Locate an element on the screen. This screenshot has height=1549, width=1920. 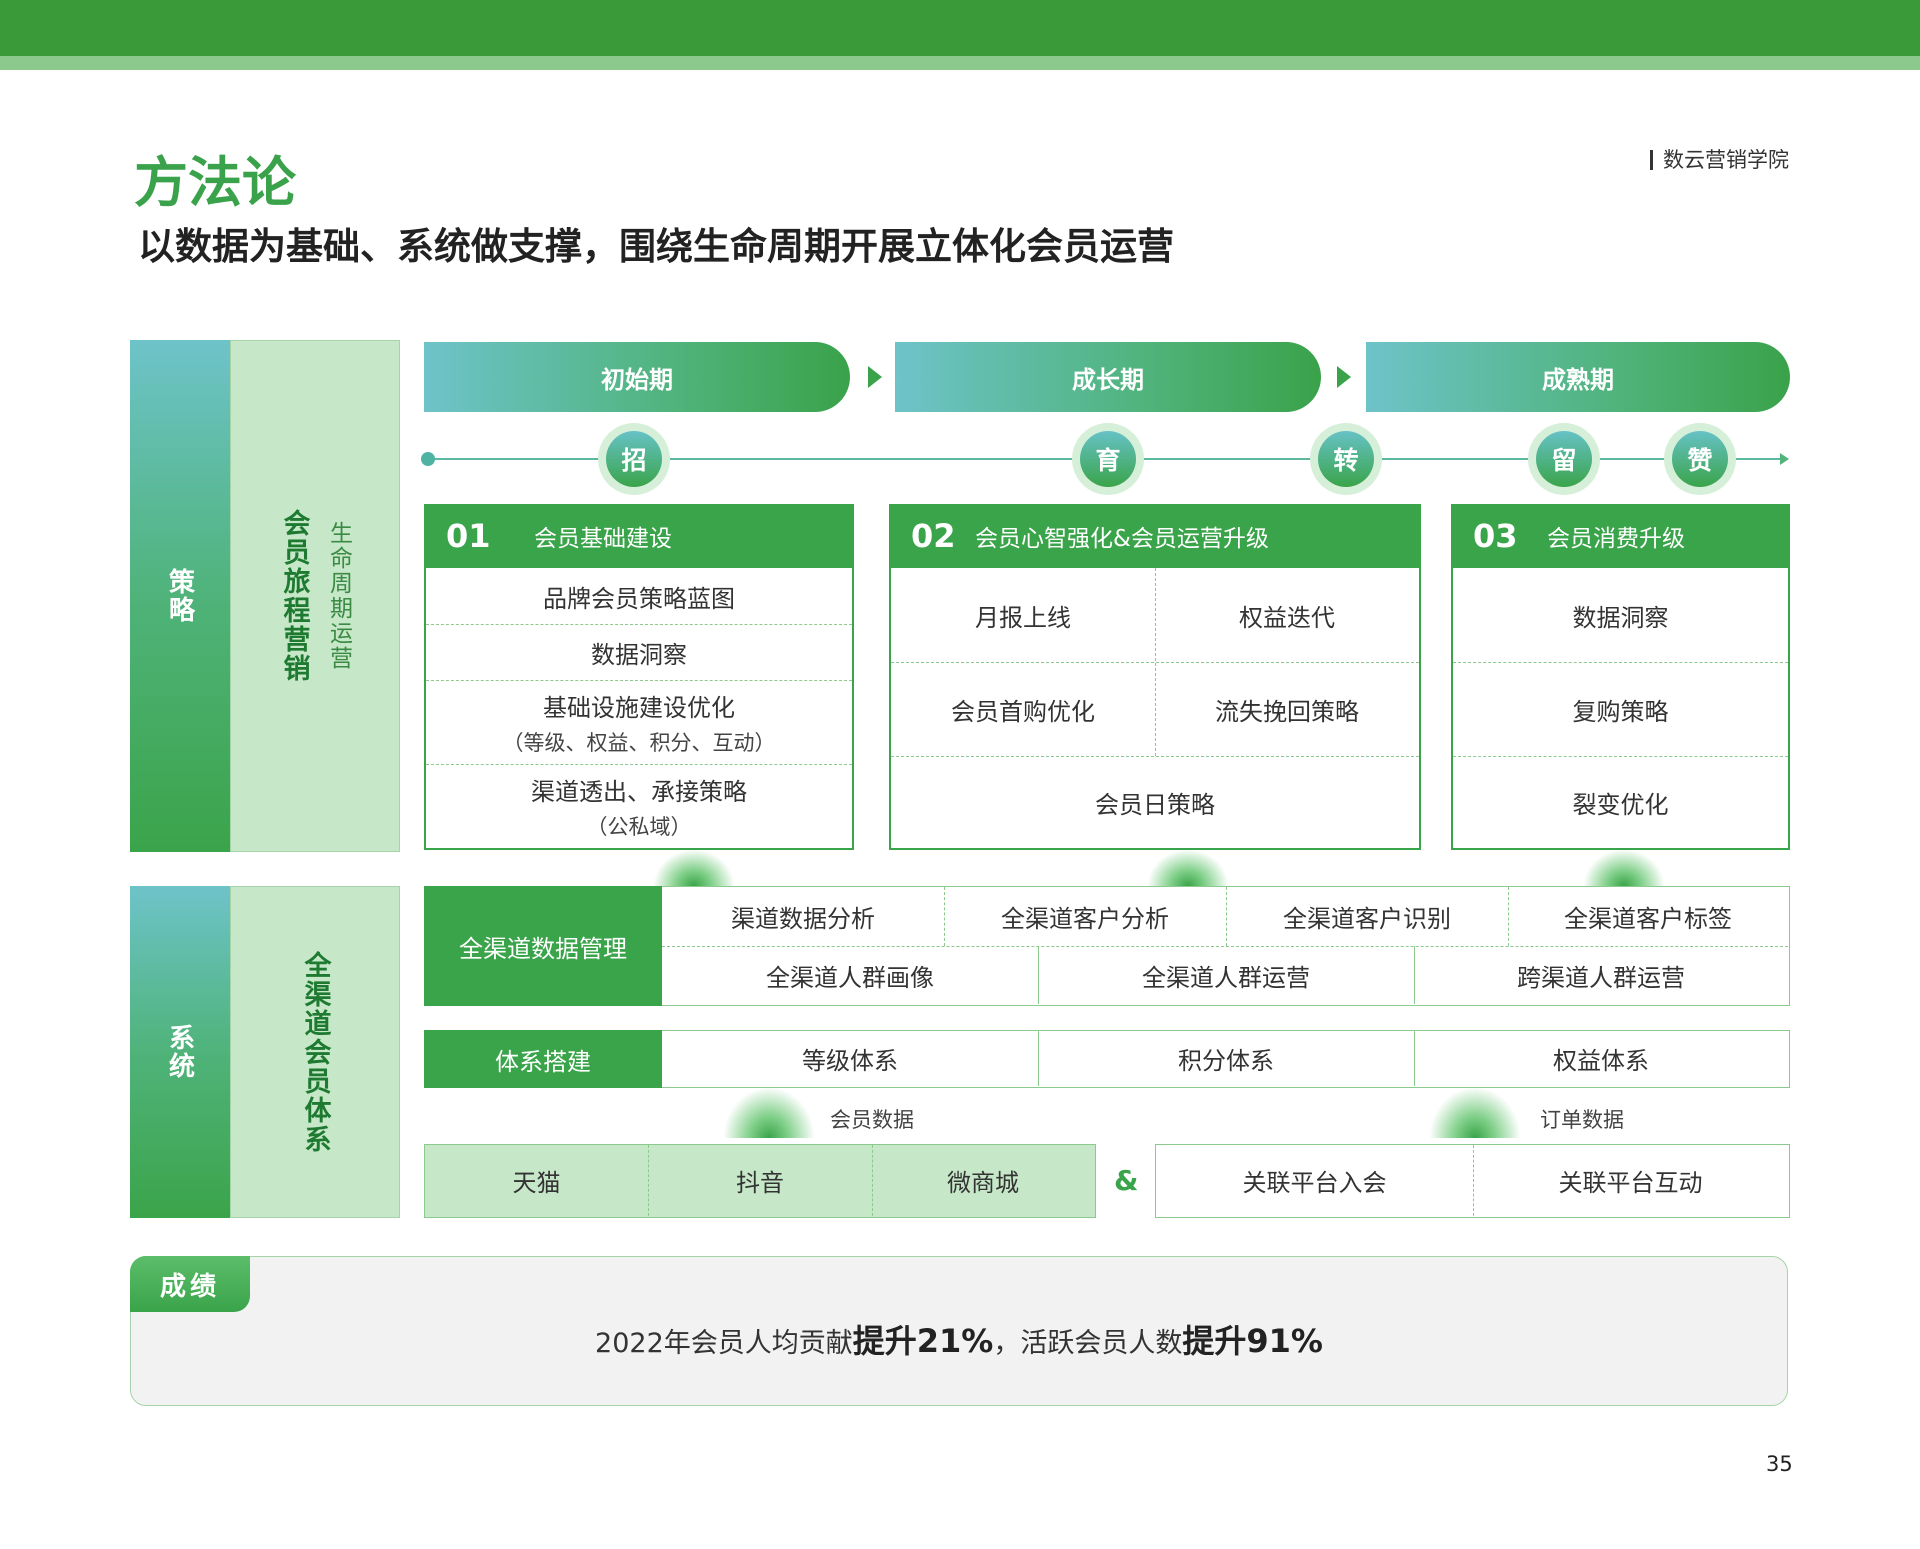
stage-item: 基础设施建设优化 （等级、权益、积分、互动） is located at coordinates (639, 724).